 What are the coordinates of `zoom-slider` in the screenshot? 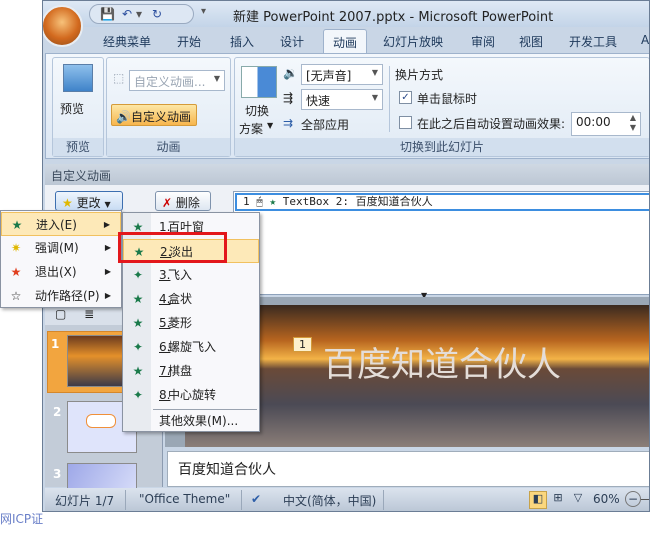 It's located at (645, 499).